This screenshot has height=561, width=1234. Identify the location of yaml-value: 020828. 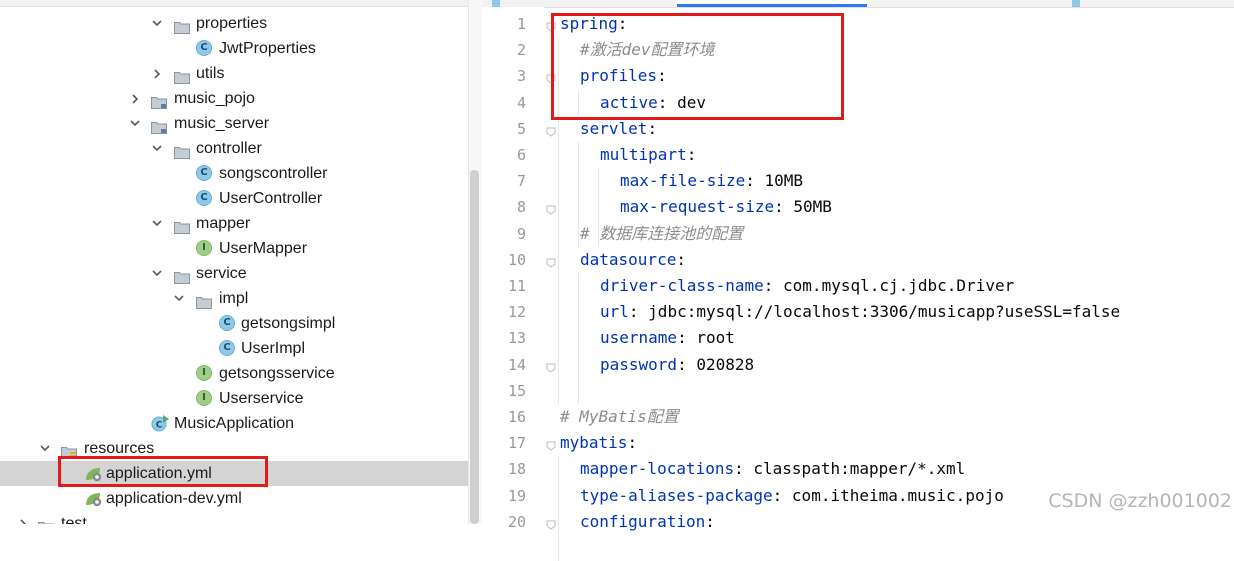
(725, 364).